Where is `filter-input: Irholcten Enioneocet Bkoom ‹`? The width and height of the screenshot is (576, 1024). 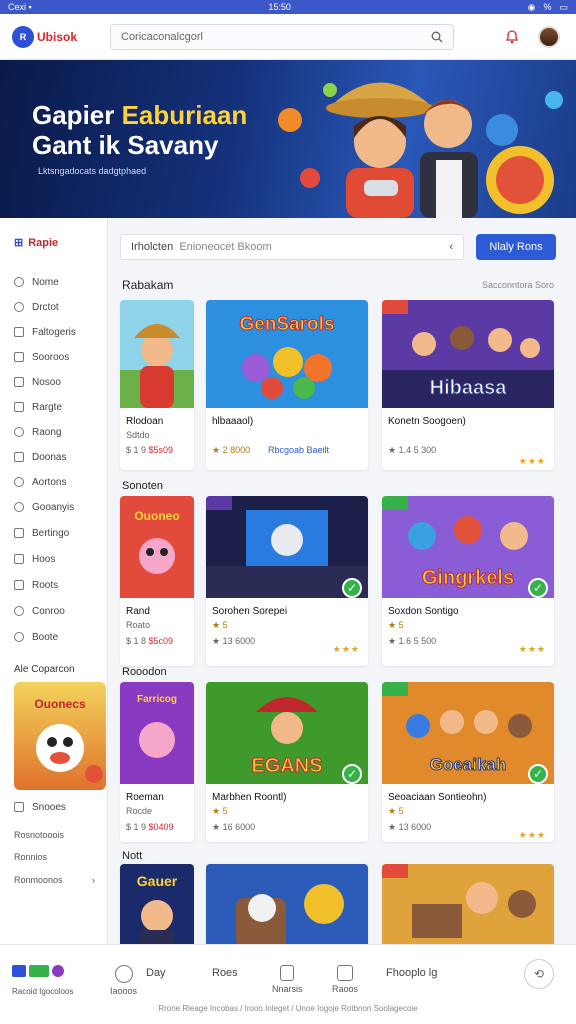 filter-input: Irholcten Enioneocet Bkoom ‹ is located at coordinates (292, 247).